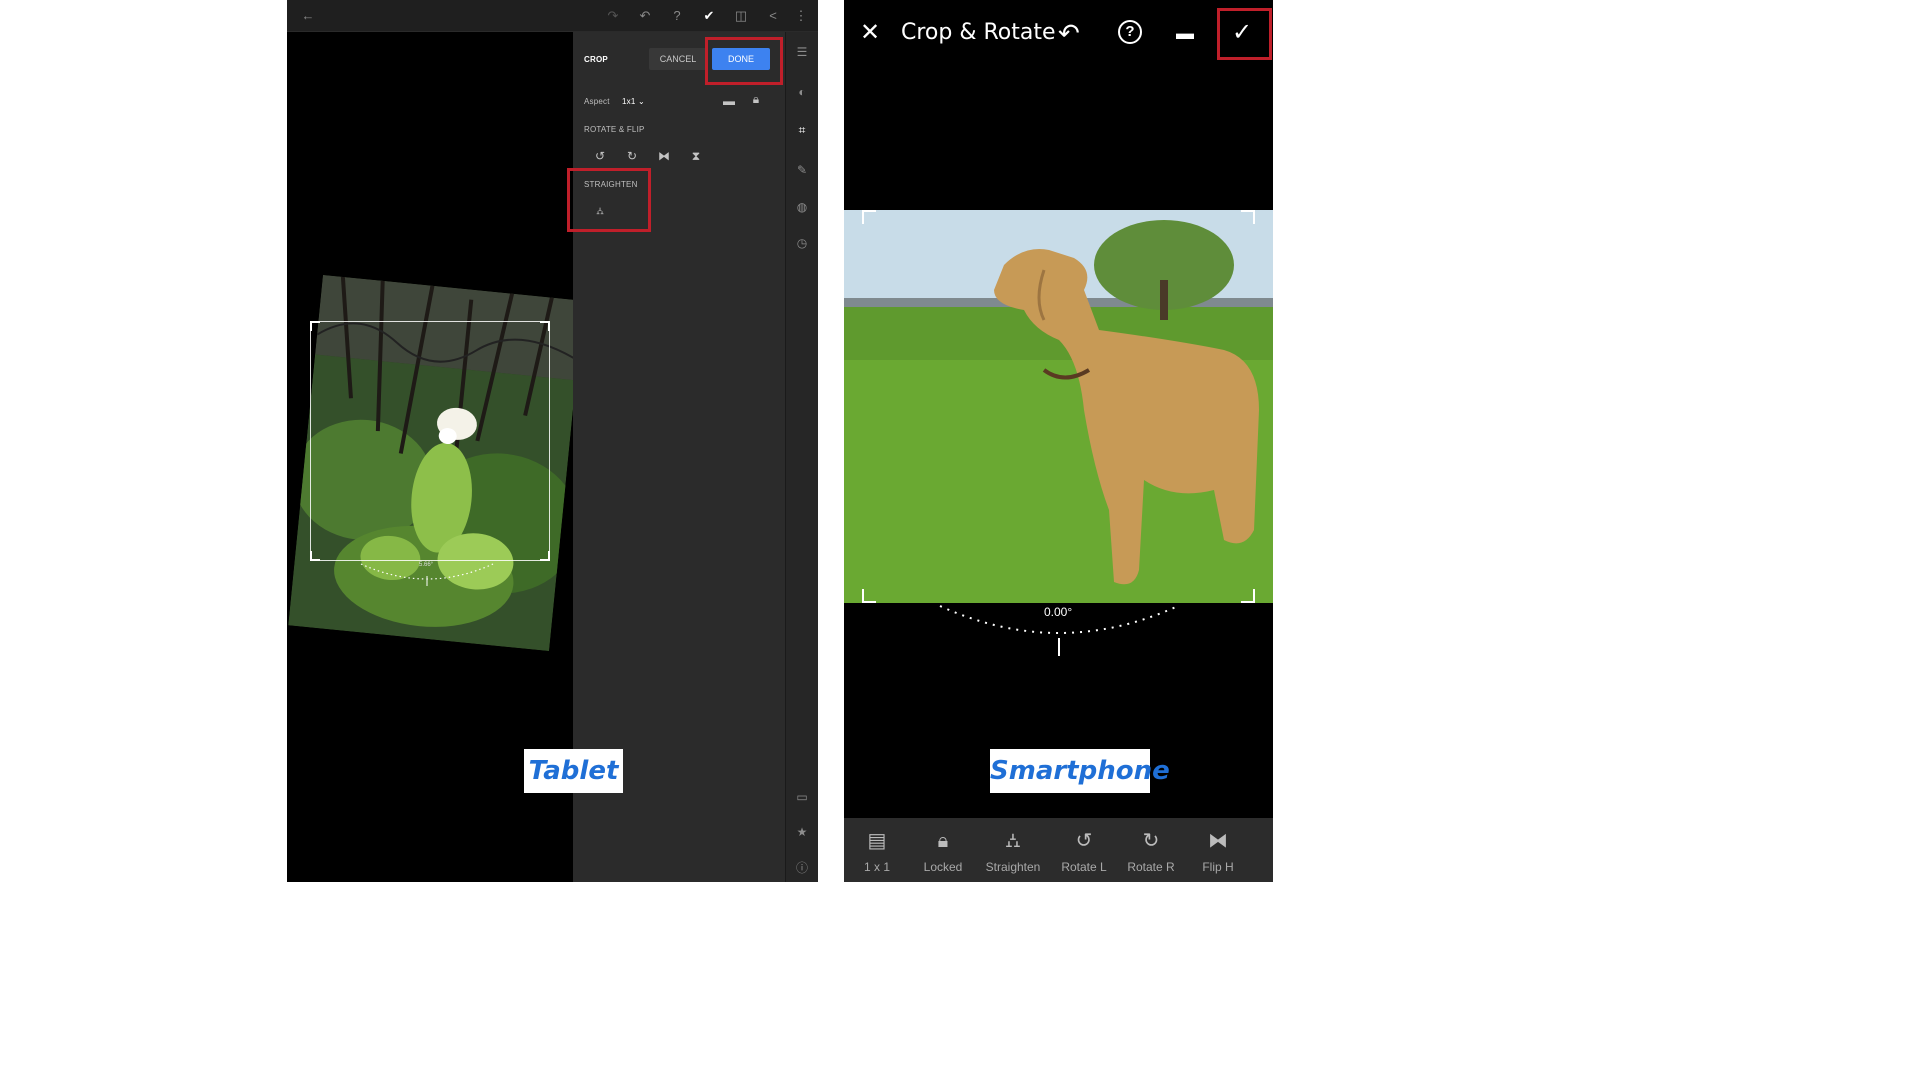  Describe the element at coordinates (308, 16) in the screenshot. I see `back-arrow-icon: ←` at that location.